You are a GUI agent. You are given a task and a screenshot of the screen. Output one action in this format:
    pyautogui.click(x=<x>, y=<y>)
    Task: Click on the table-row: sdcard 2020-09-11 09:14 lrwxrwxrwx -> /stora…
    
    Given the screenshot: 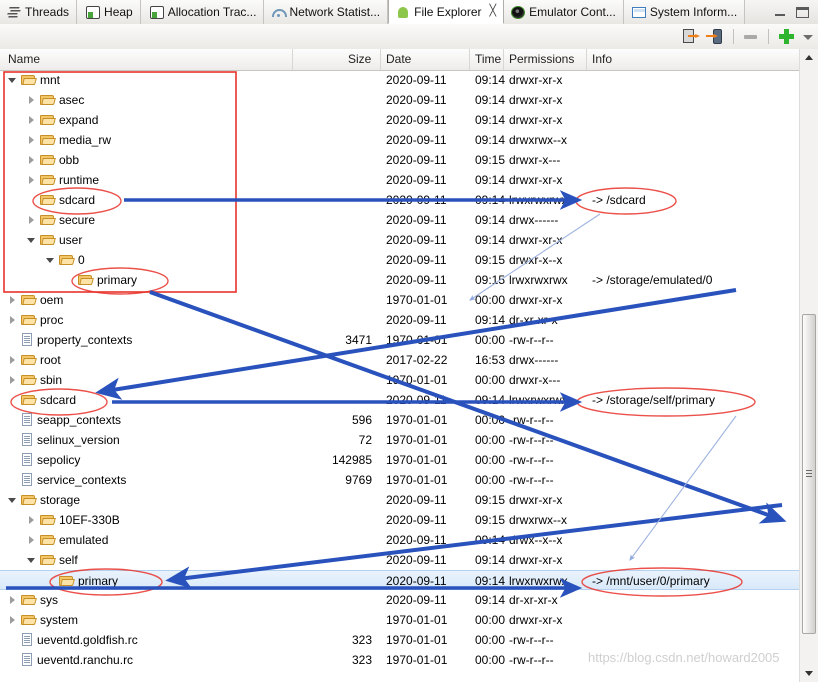 What is the action you would take?
    pyautogui.click(x=400, y=400)
    